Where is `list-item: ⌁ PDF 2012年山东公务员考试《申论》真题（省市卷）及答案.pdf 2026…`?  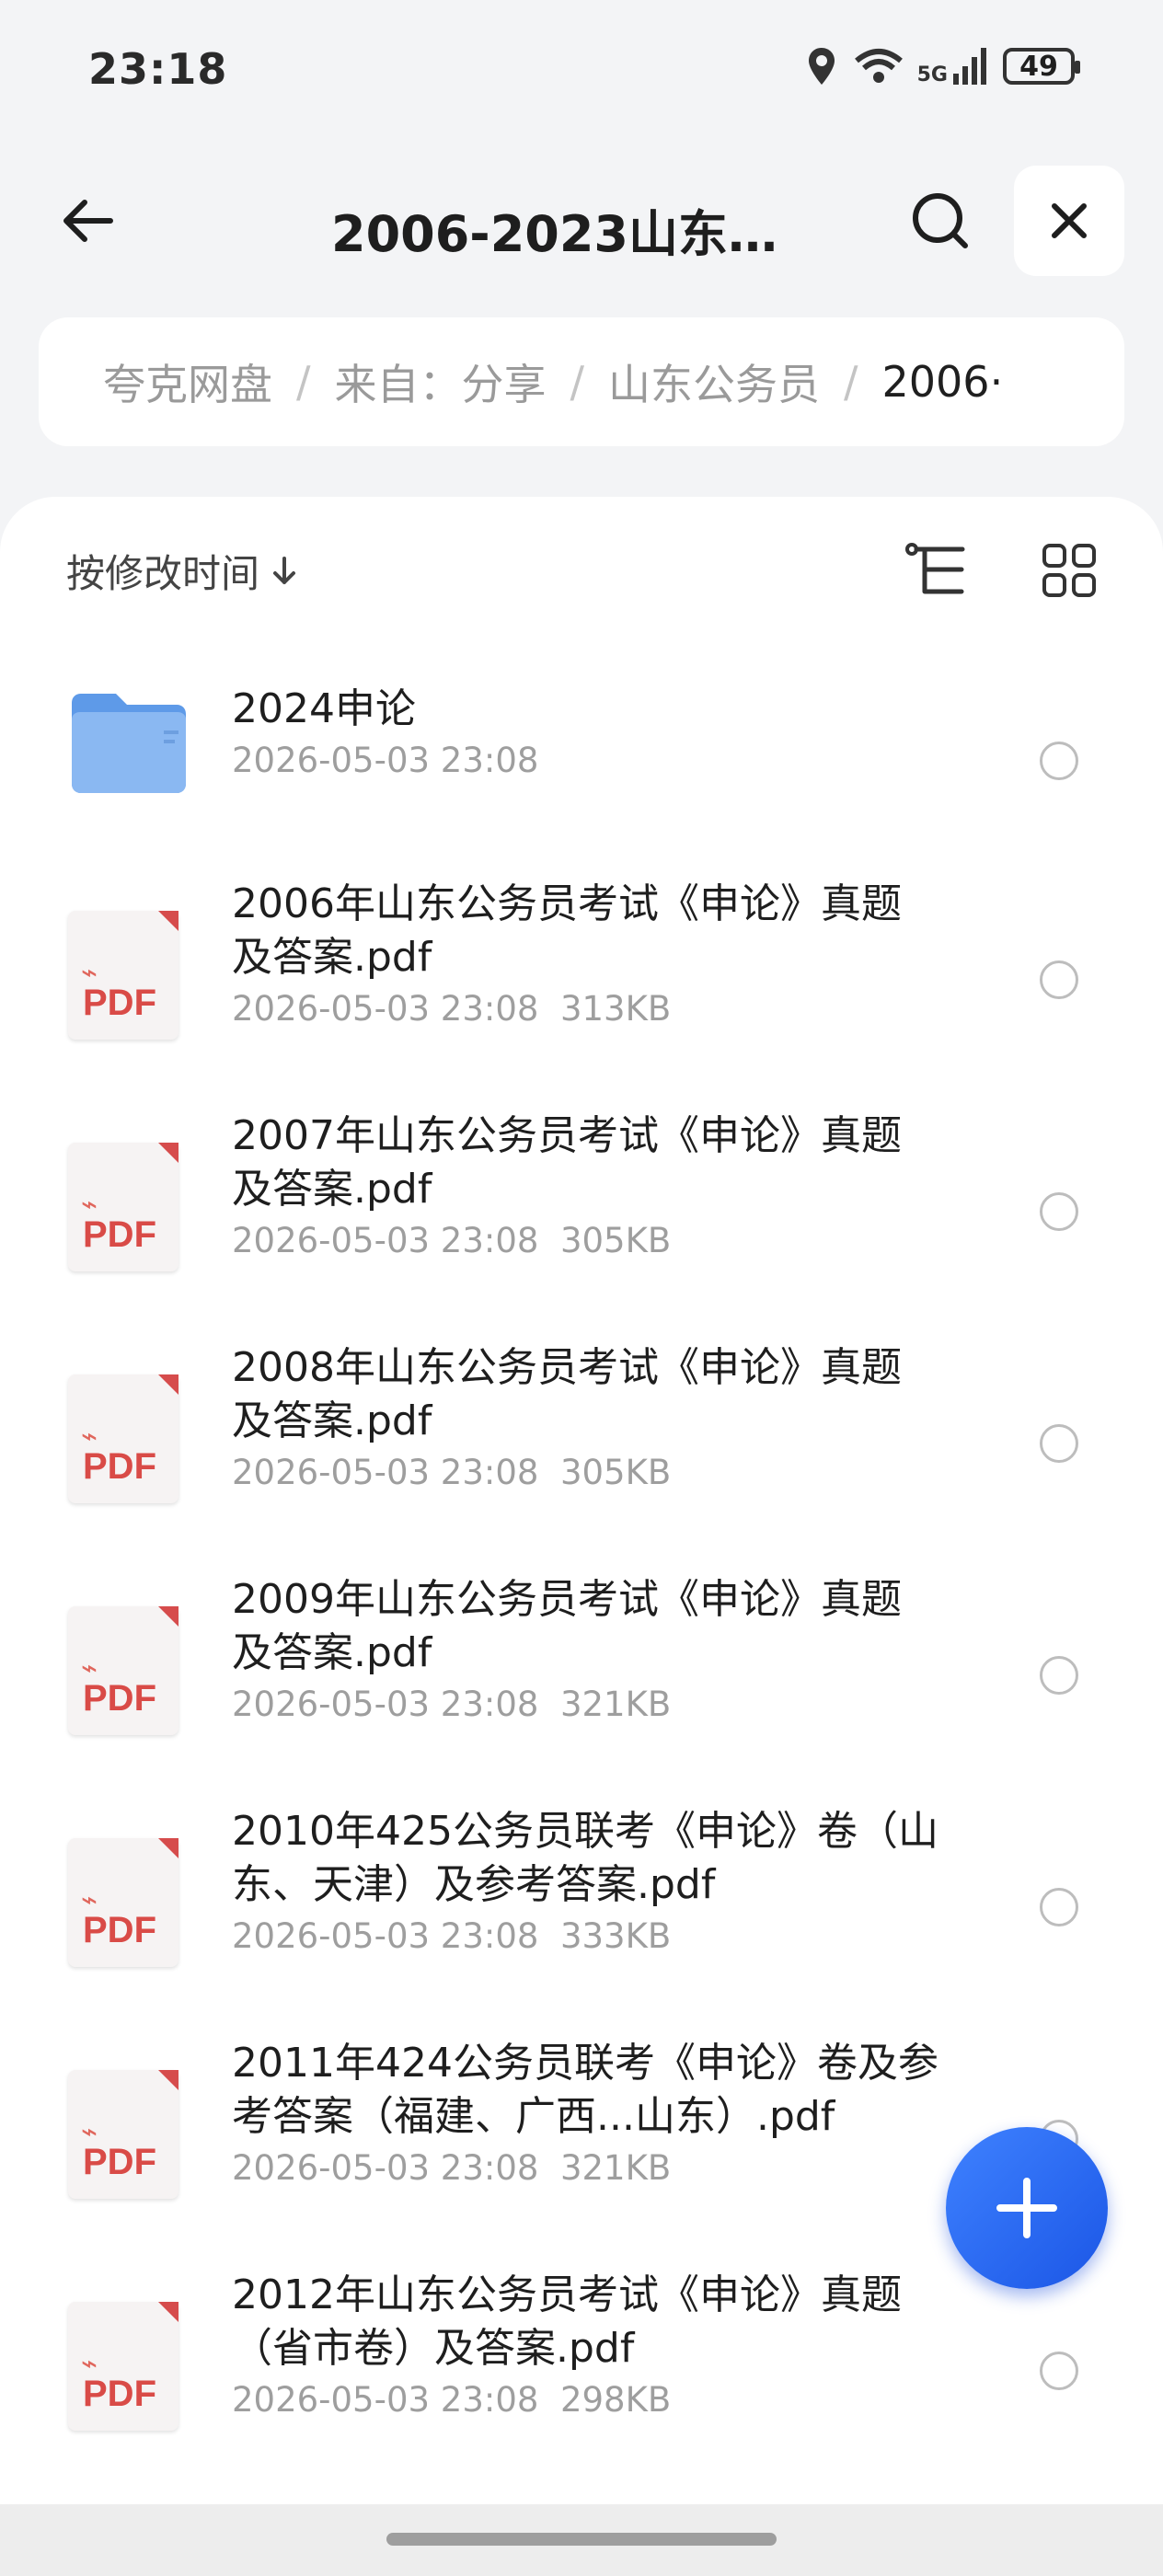 list-item: ⌁ PDF 2012年山东公务员考试《申论》真题（省市卷）及答案.pdf 2026… is located at coordinates (581, 2383).